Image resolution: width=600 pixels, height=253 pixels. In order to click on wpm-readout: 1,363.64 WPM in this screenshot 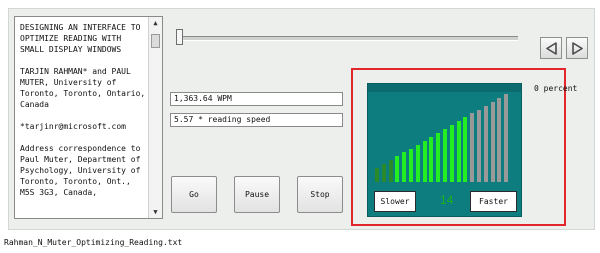, I will do `click(256, 99)`.